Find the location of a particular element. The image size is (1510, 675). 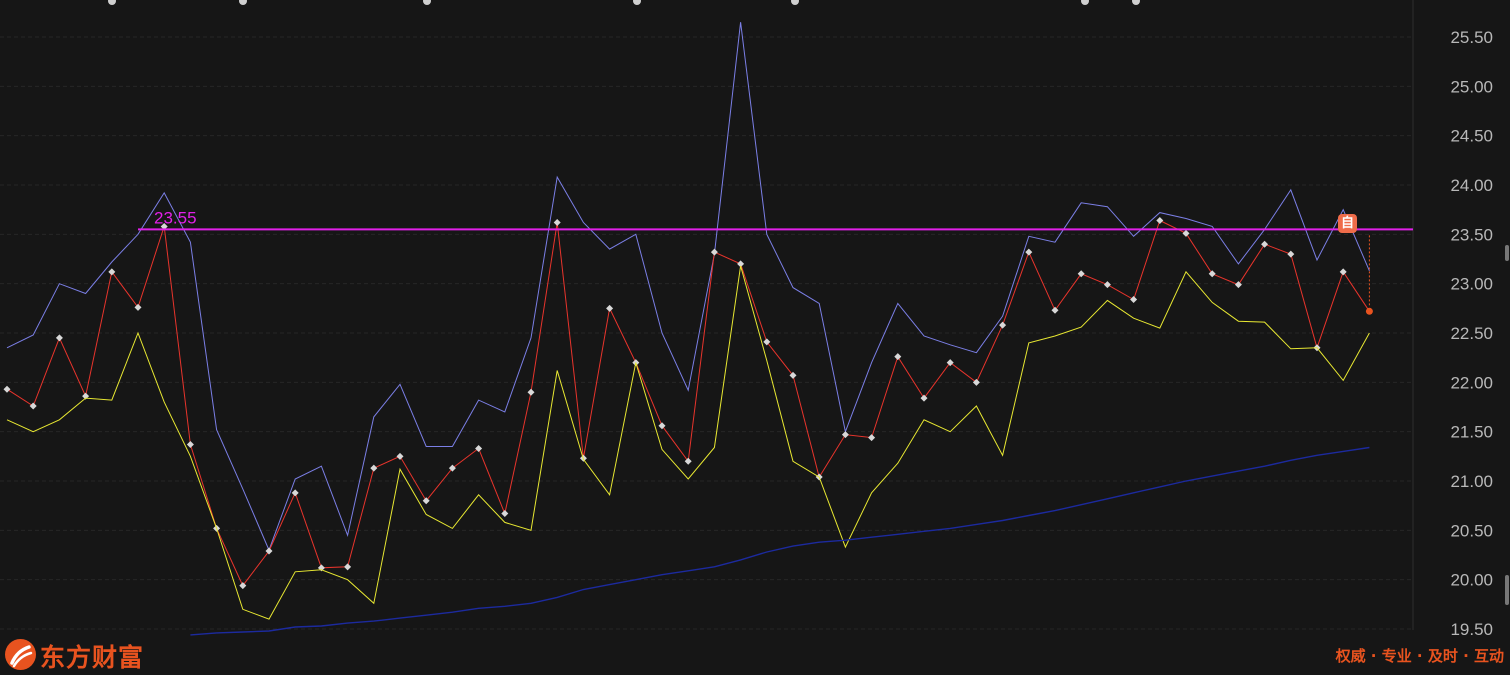

y-tick-label: 19.50 is located at coordinates (1471, 629).